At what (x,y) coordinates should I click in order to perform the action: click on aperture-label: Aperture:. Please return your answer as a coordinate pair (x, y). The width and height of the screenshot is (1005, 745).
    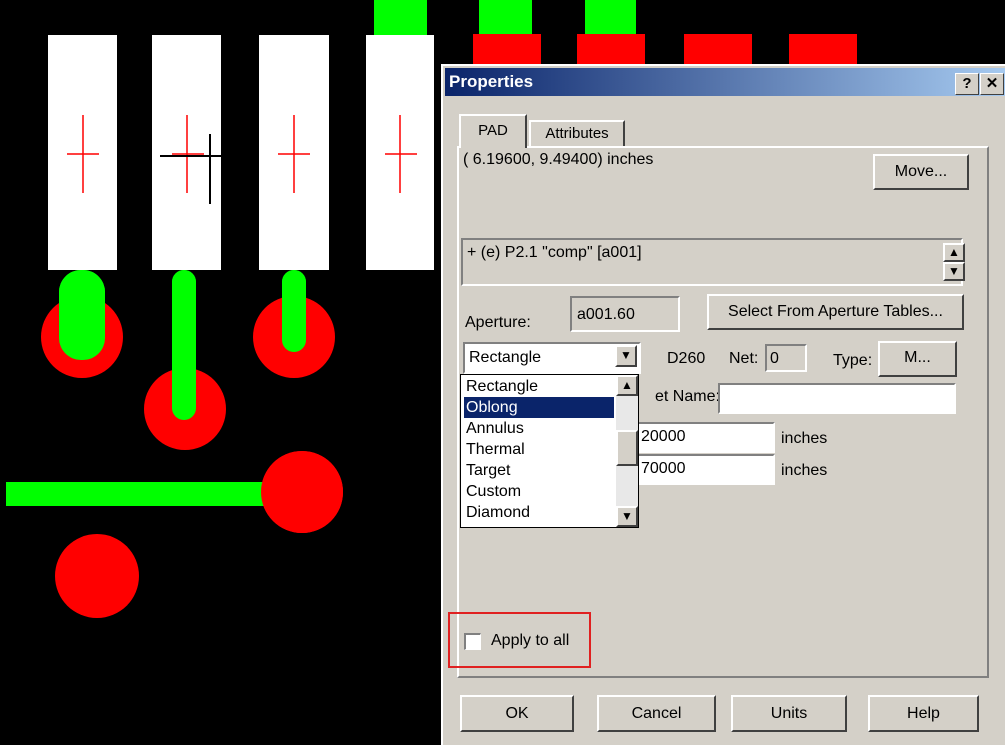
    Looking at the image, I should click on (498, 322).